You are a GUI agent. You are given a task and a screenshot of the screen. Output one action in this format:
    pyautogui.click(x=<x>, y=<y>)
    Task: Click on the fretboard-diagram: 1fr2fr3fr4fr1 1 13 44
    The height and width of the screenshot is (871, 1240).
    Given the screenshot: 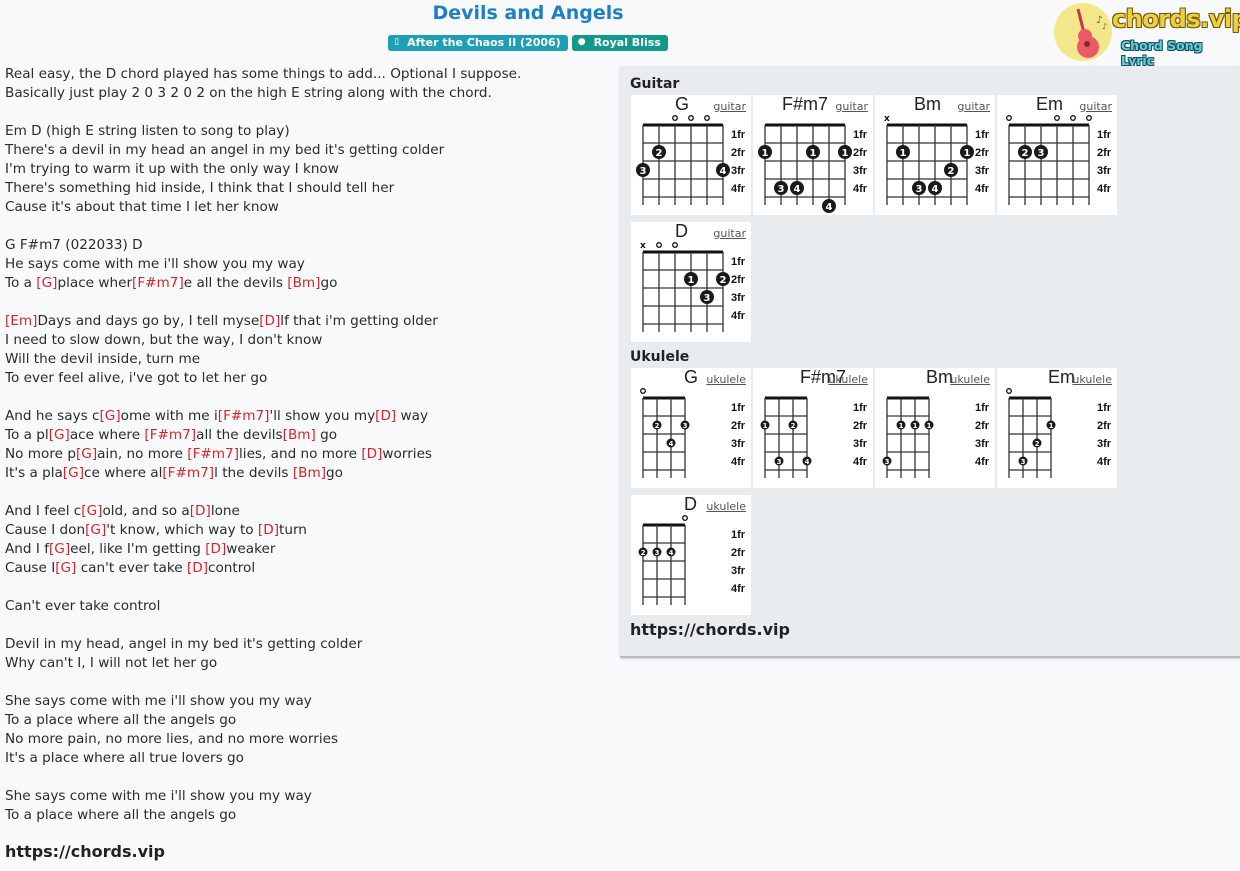 What is the action you would take?
    pyautogui.click(x=813, y=168)
    